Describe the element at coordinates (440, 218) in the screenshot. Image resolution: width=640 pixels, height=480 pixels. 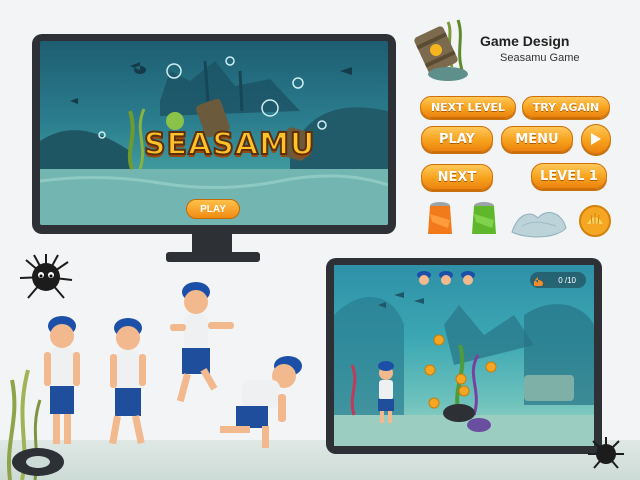
I see `orange-can-icon` at that location.